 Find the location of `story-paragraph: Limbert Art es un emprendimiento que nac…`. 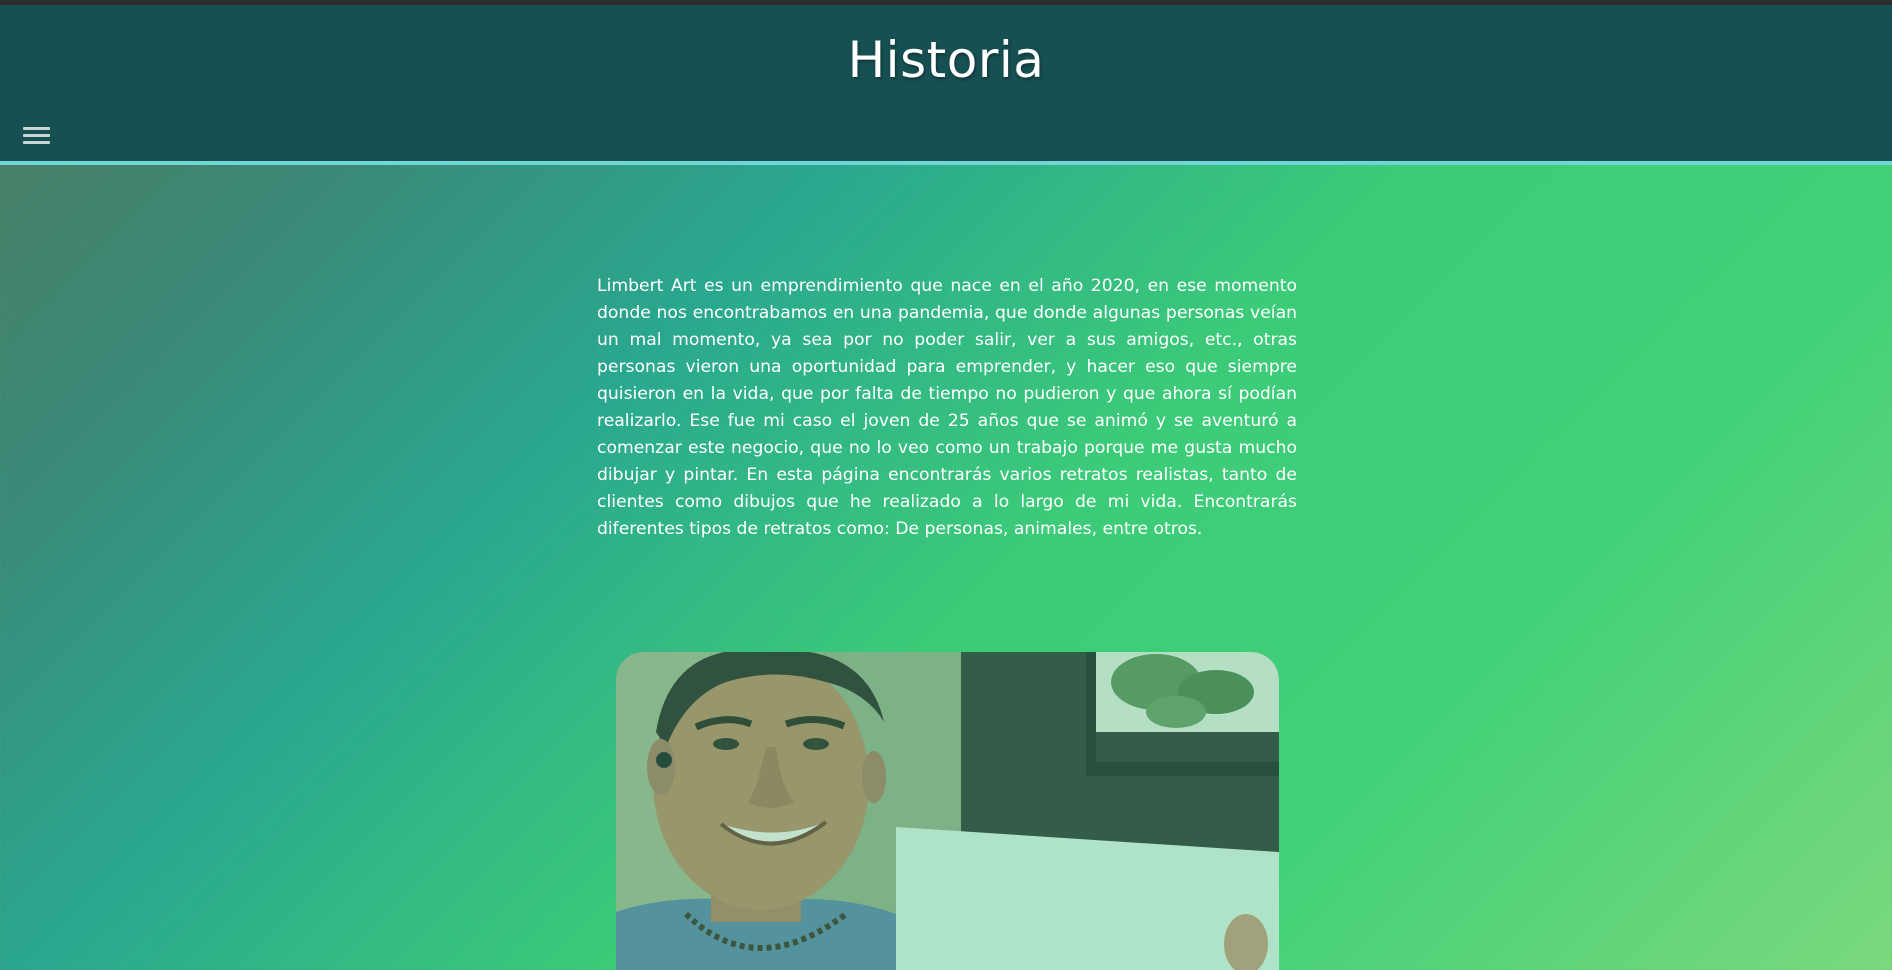

story-paragraph: Limbert Art es un emprendimiento que nac… is located at coordinates (947, 407).